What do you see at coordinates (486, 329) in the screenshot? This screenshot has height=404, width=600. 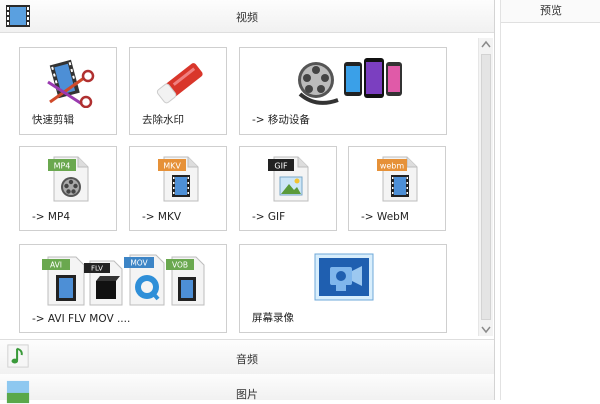 I see `scroll-down-arrow-icon` at bounding box center [486, 329].